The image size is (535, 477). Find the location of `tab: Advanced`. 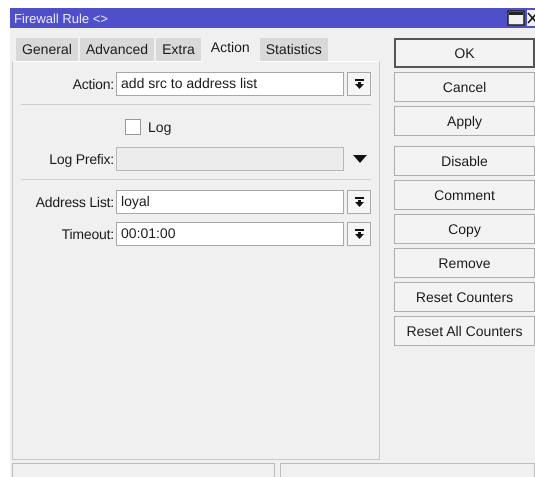

tab: Advanced is located at coordinates (117, 49).